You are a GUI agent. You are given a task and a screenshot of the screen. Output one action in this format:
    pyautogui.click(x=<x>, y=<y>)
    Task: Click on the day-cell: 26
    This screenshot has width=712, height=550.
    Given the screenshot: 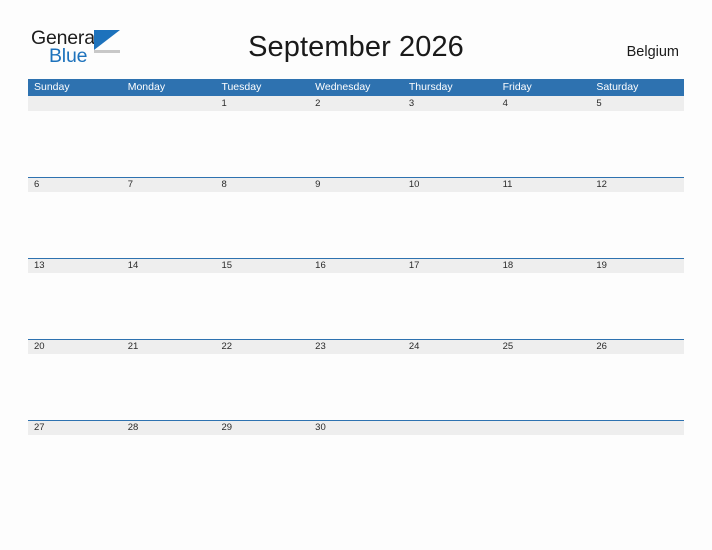 What is the action you would take?
    pyautogui.click(x=637, y=346)
    